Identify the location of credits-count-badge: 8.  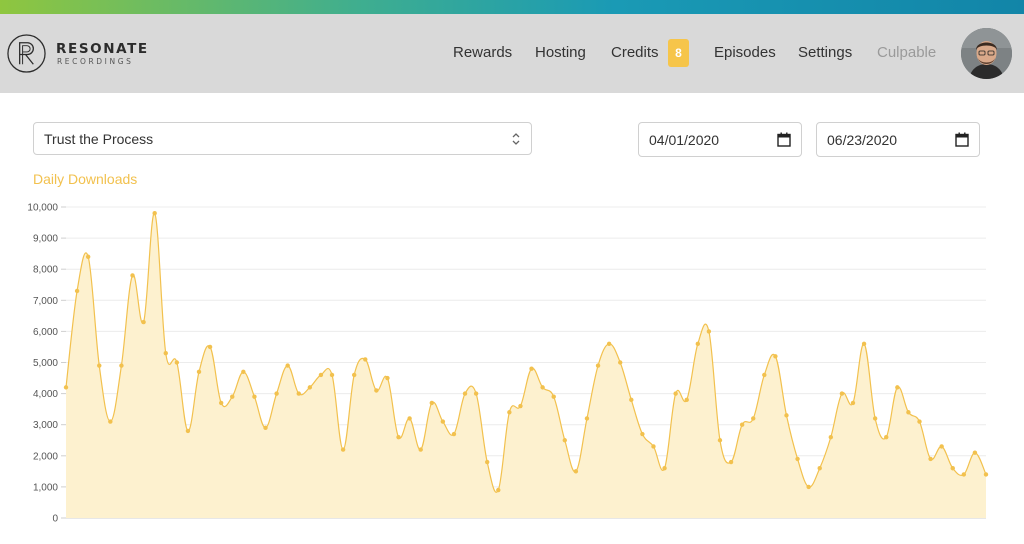
(678, 53).